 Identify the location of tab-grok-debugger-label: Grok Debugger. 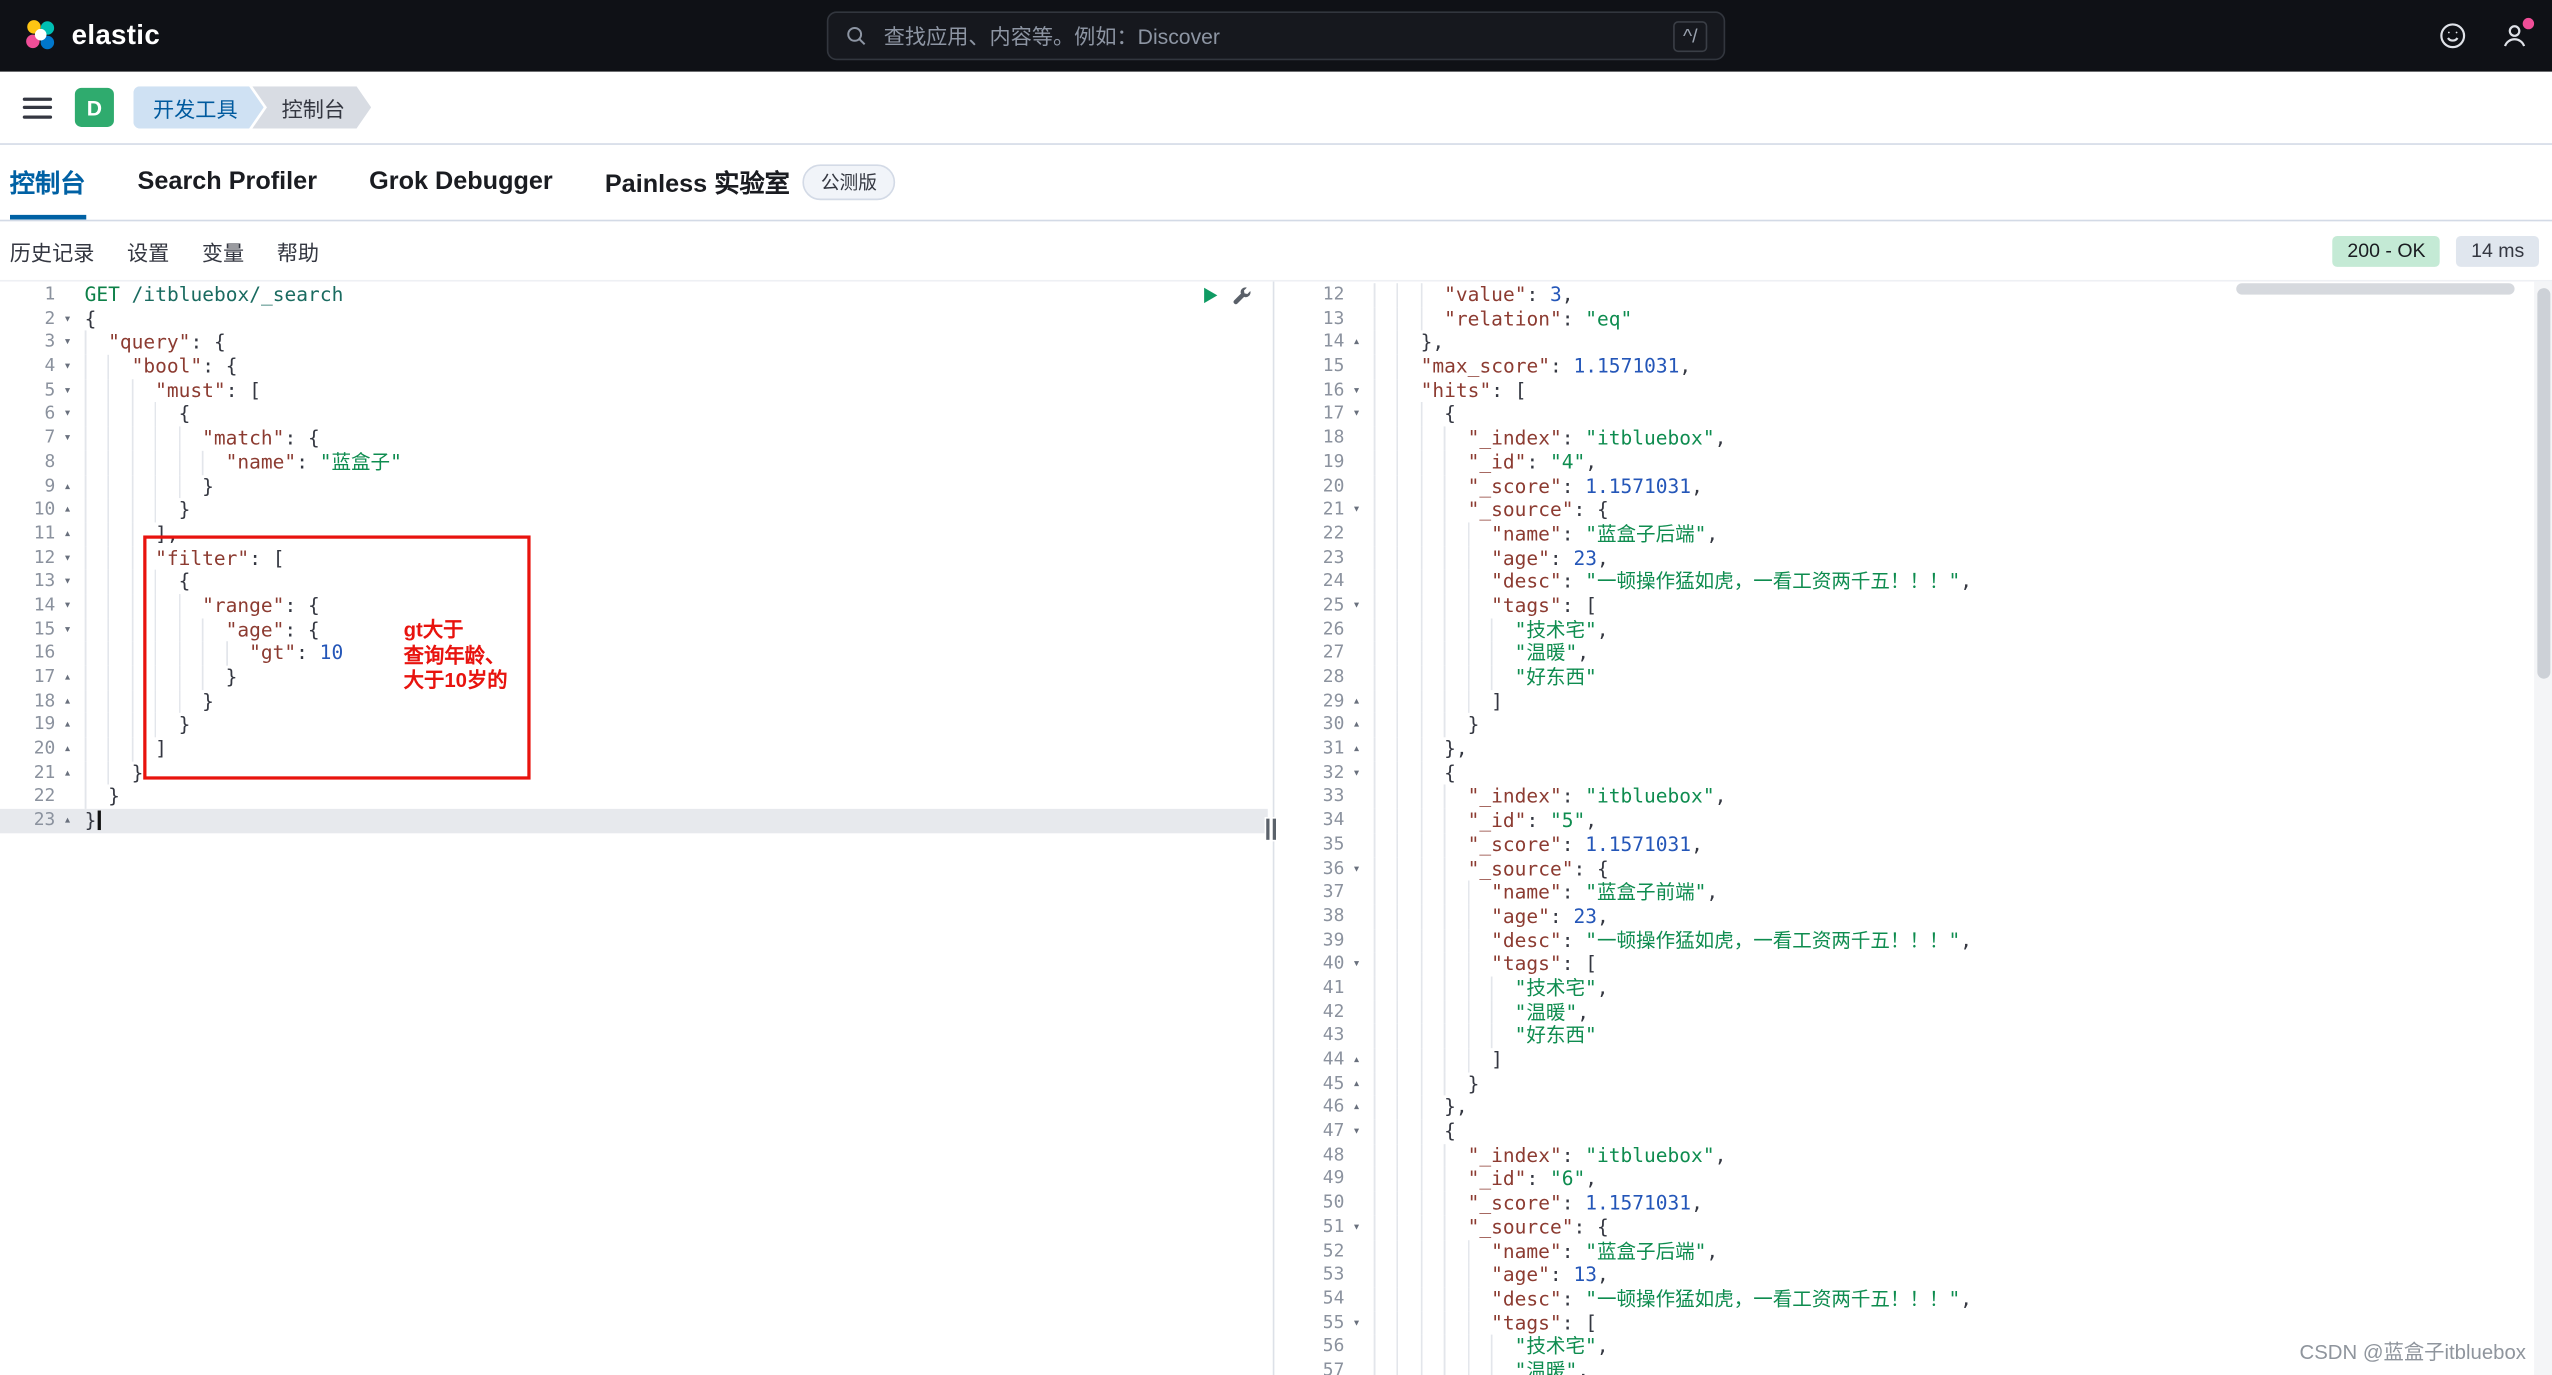
(461, 181).